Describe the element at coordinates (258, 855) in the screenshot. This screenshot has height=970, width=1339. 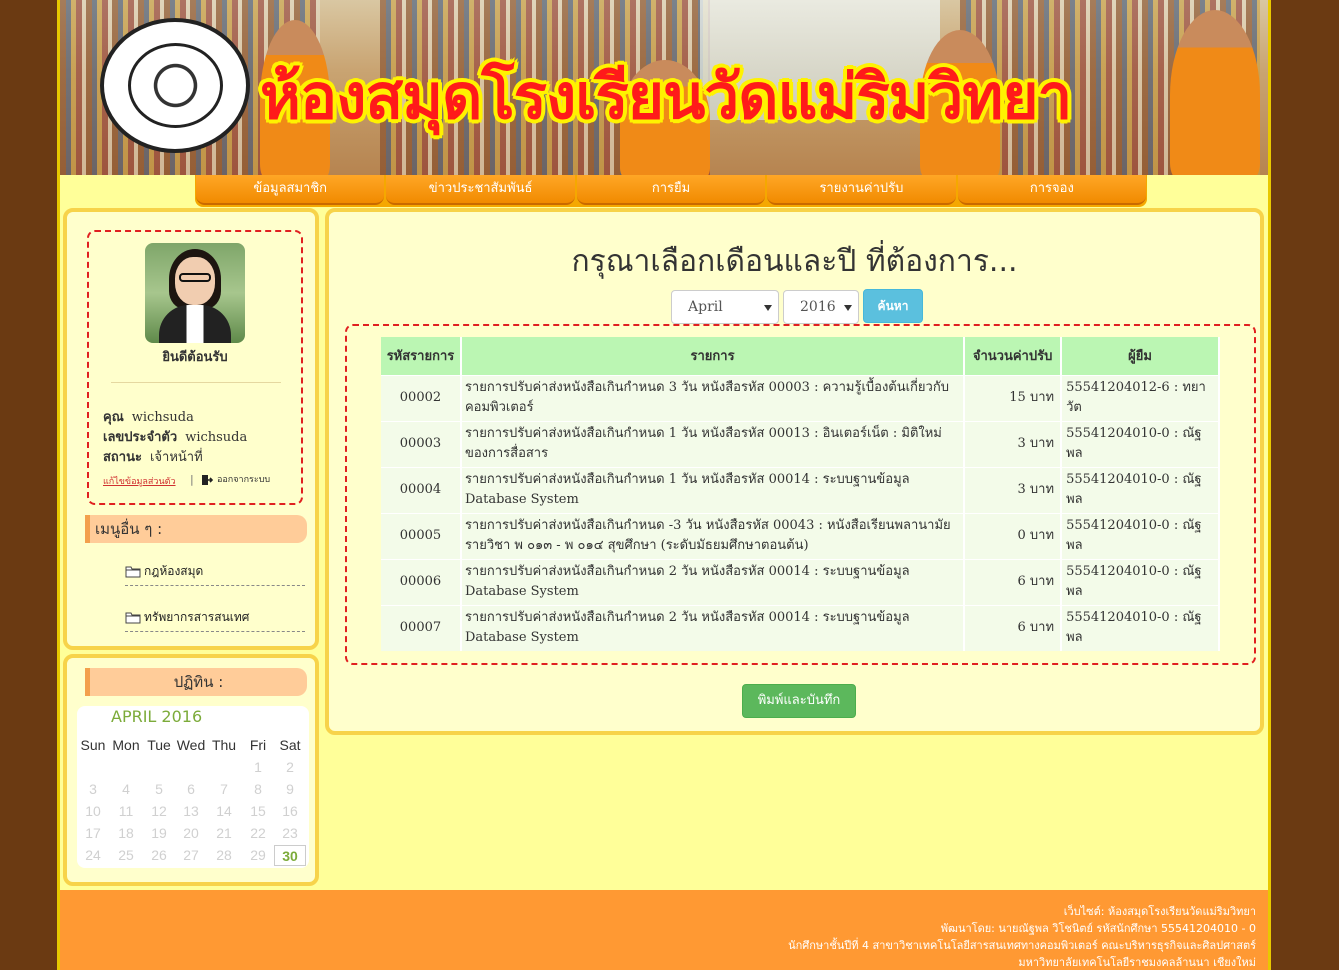
I see `calendar-day: 29` at that location.